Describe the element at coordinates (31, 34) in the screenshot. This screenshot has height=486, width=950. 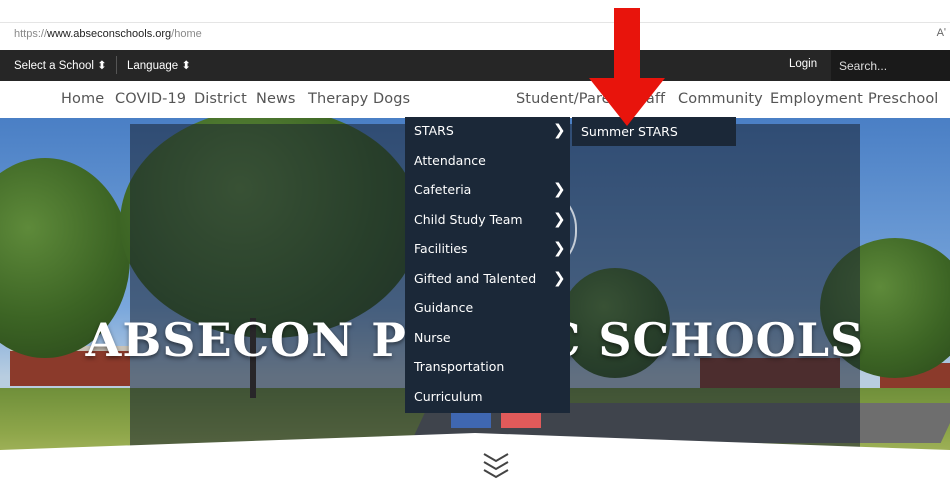
I see `url-prefix: https://` at that location.